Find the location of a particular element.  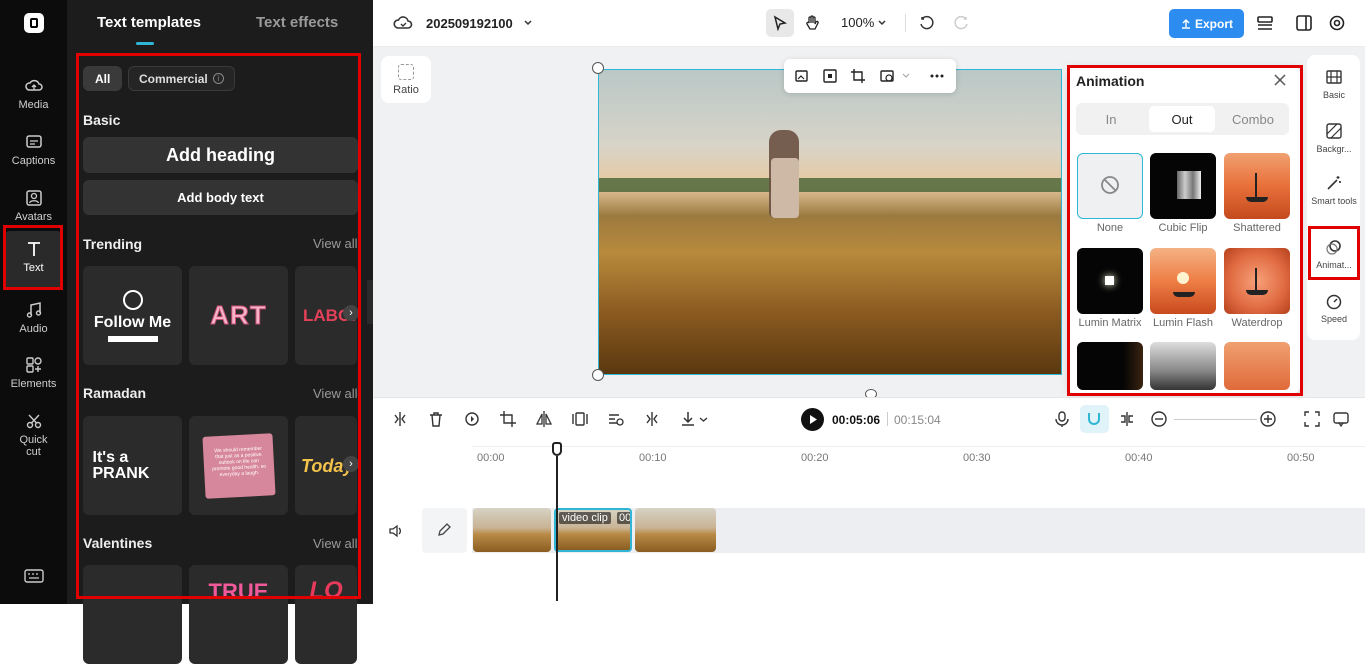

rail-item-elements: Elements is located at coordinates (33, 376).